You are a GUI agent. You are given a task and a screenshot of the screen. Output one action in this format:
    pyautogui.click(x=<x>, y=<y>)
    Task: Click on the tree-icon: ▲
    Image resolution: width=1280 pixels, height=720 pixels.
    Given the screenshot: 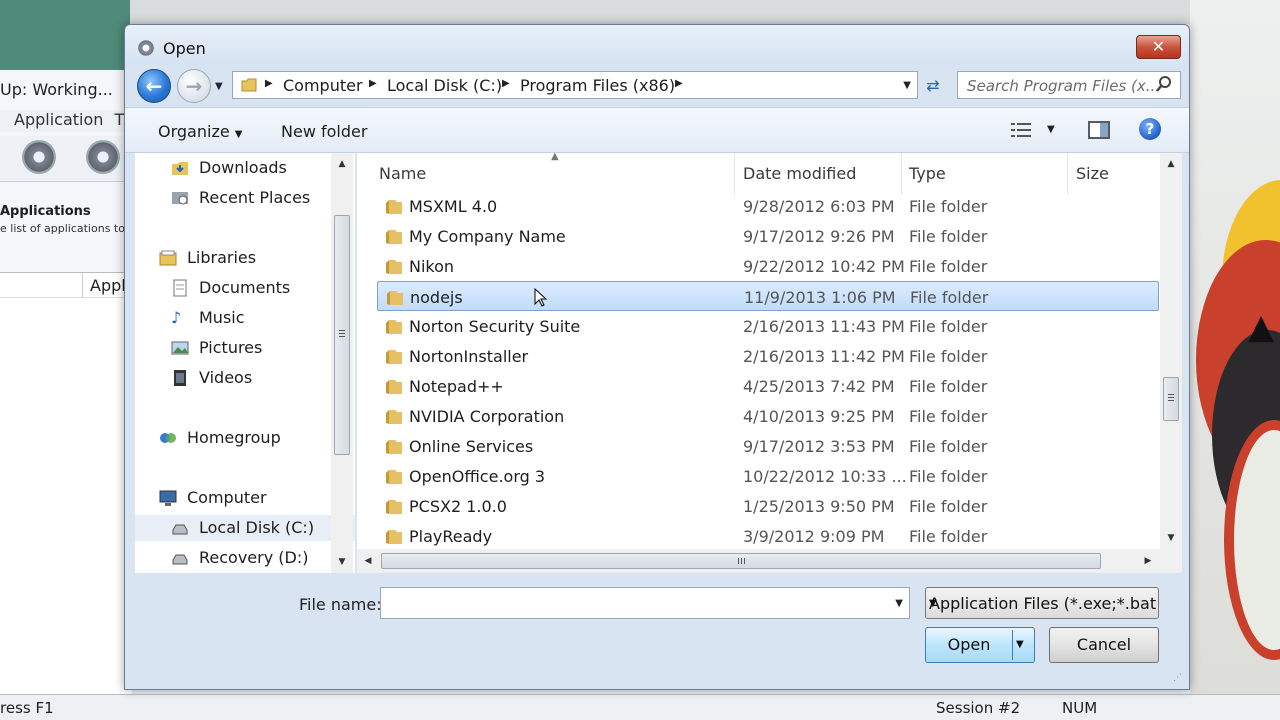 What is the action you would take?
    pyautogui.click(x=1261, y=327)
    